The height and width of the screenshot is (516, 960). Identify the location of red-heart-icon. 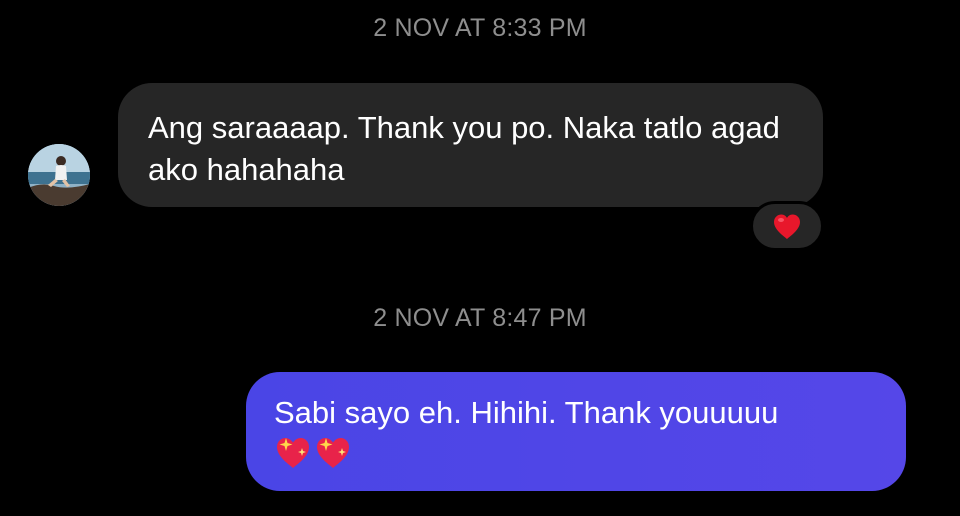
(787, 226).